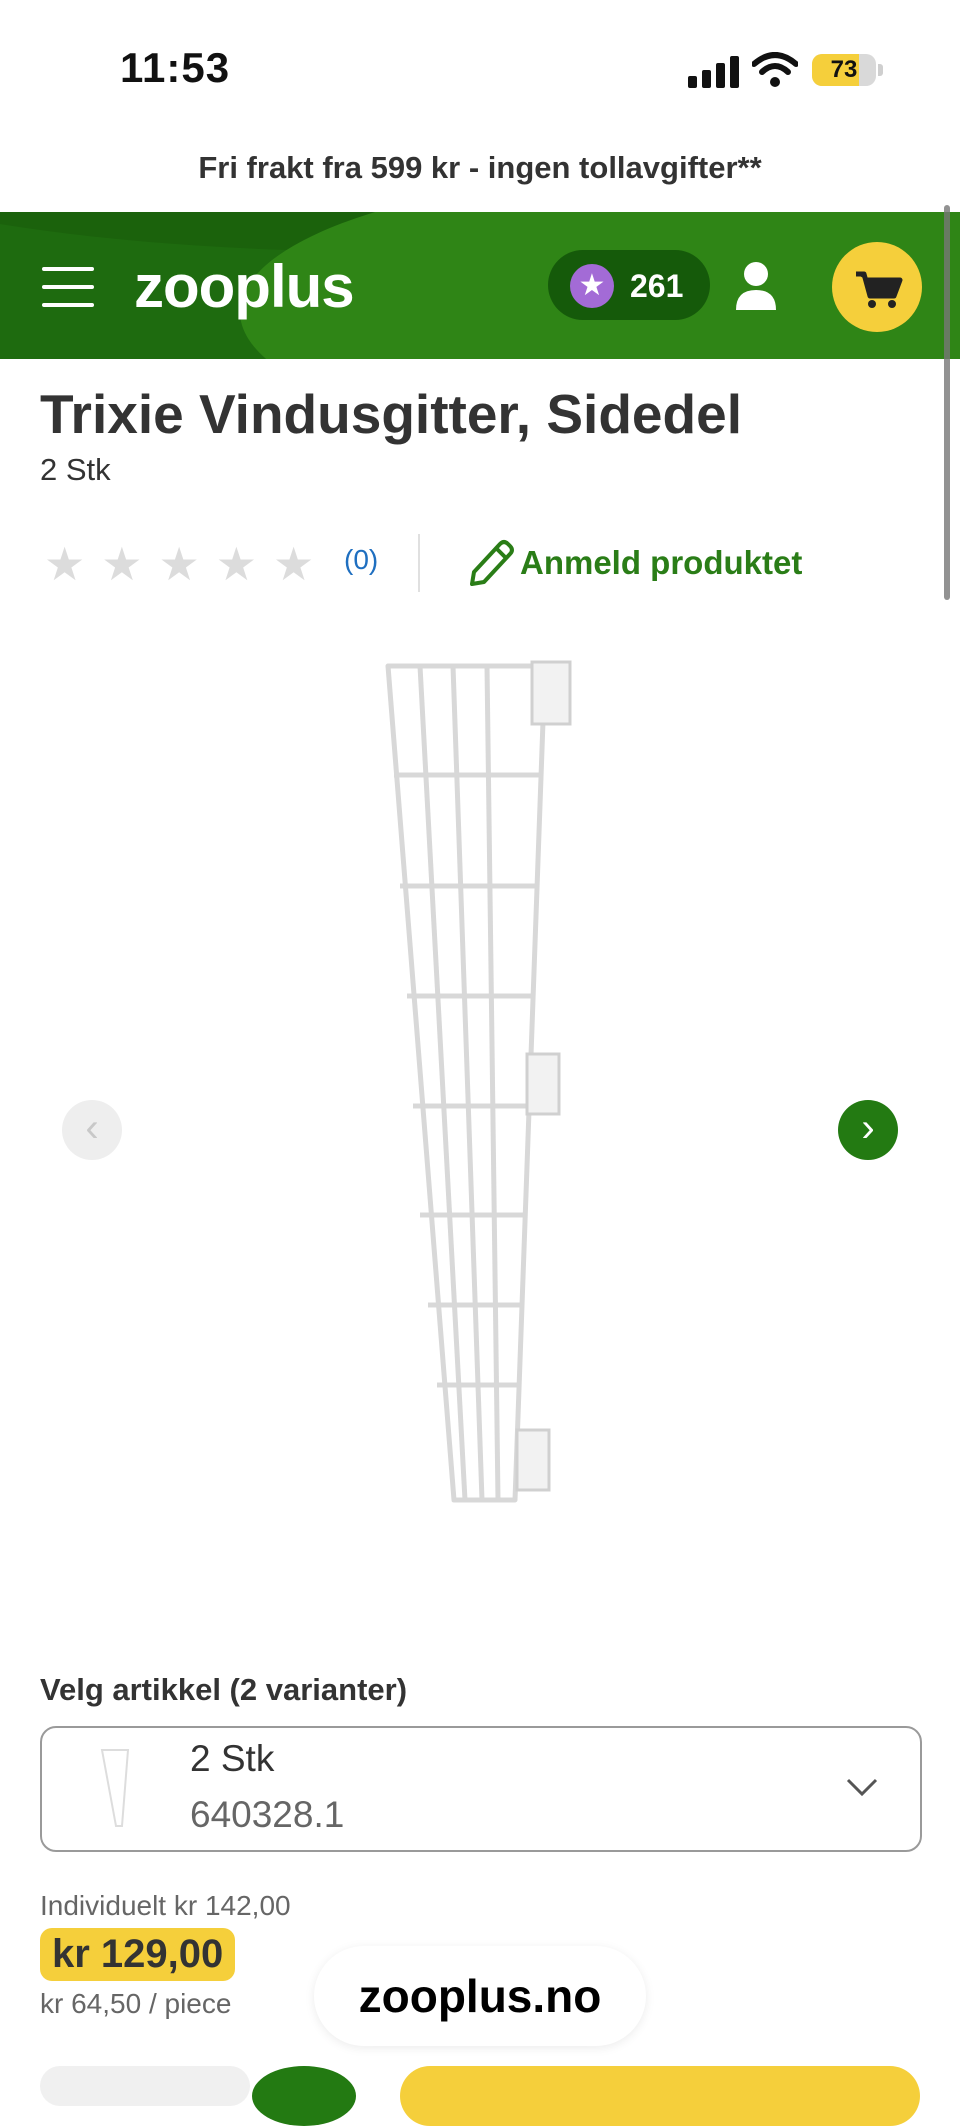 The width and height of the screenshot is (960, 2126). Describe the element at coordinates (480, 1996) in the screenshot. I see `browser-domain: zooplus.no` at that location.